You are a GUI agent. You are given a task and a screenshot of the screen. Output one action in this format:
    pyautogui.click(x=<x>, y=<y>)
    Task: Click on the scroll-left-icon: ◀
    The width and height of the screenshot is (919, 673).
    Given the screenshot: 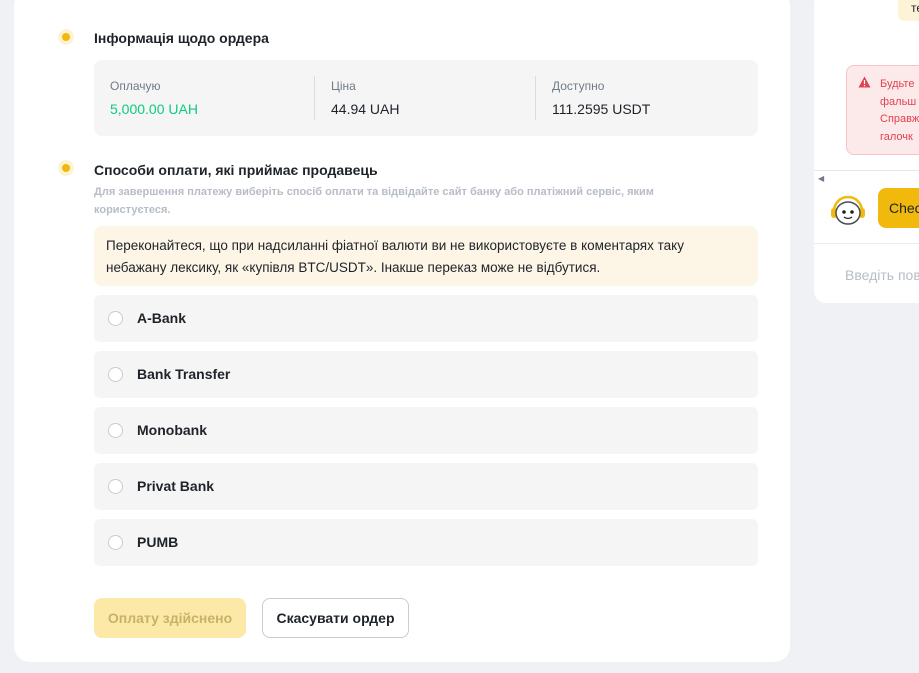 What is the action you would take?
    pyautogui.click(x=821, y=178)
    